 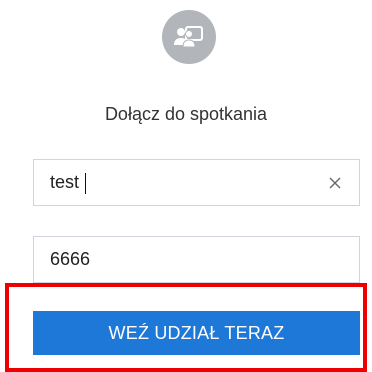 I want to click on meeting-id-field, so click(x=196, y=259).